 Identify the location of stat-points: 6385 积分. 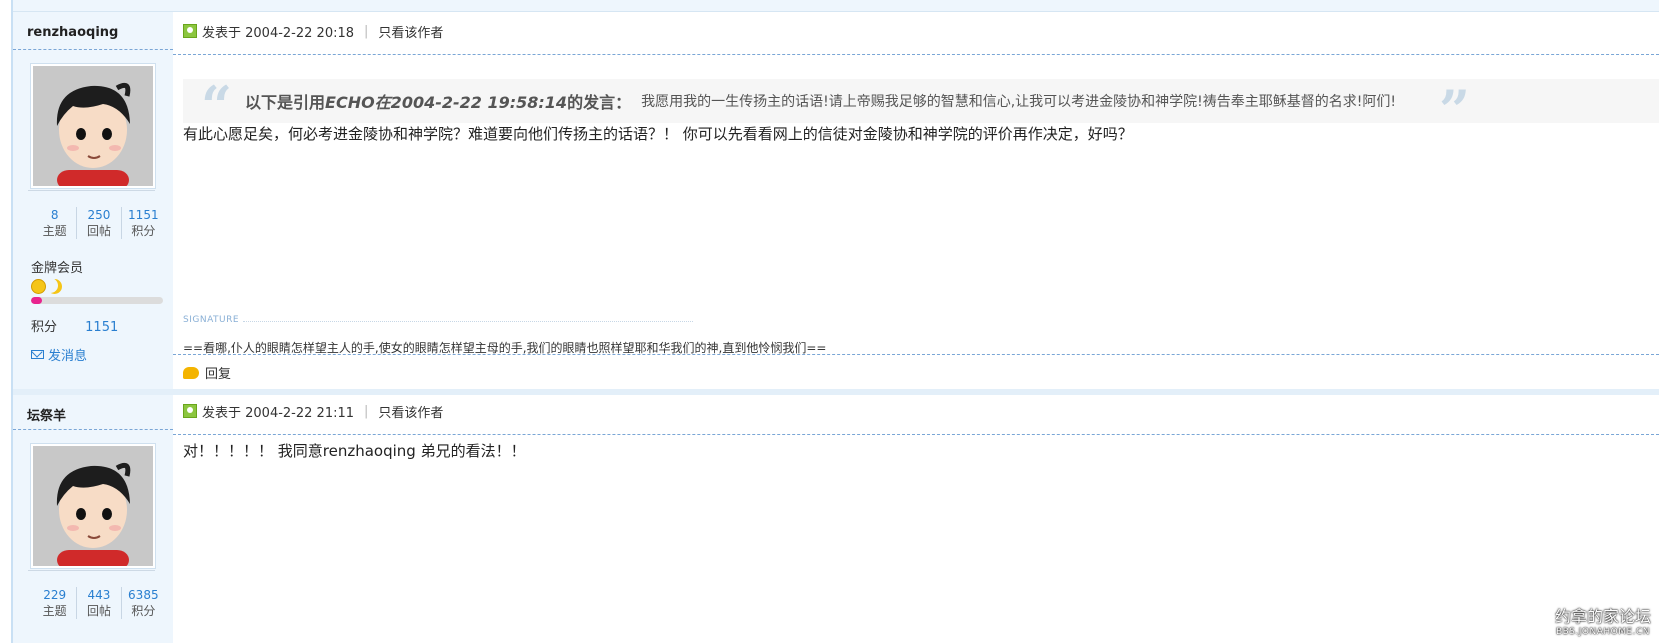
(142, 603).